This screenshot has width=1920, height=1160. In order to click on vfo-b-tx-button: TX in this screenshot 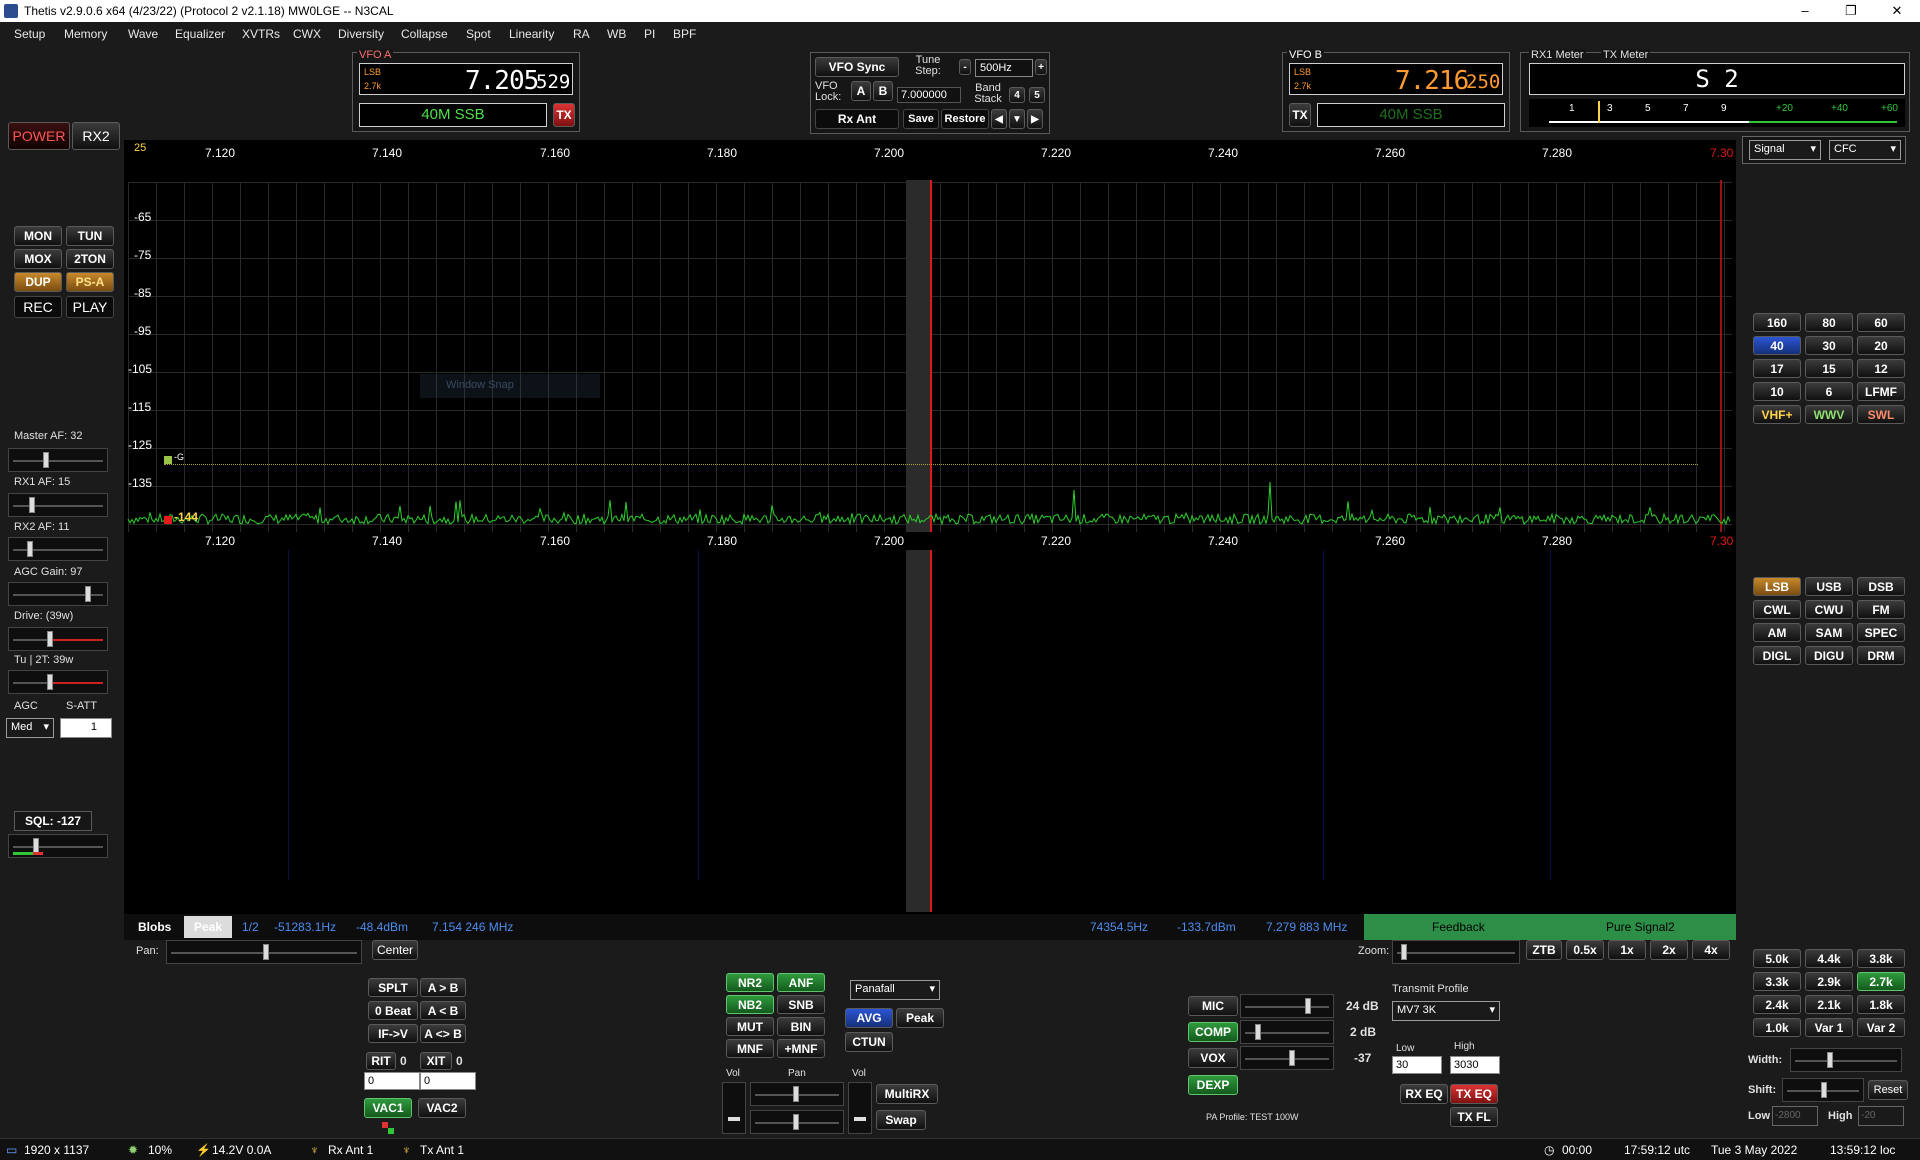, I will do `click(1300, 115)`.